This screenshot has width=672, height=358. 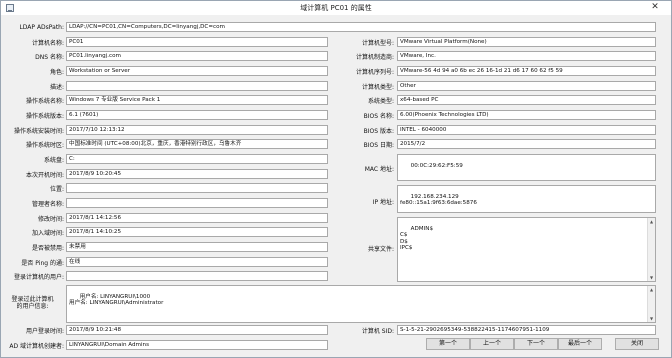 I want to click on bios-name-field: 6.00(Phoenix Technologies LTD), so click(x=526, y=115).